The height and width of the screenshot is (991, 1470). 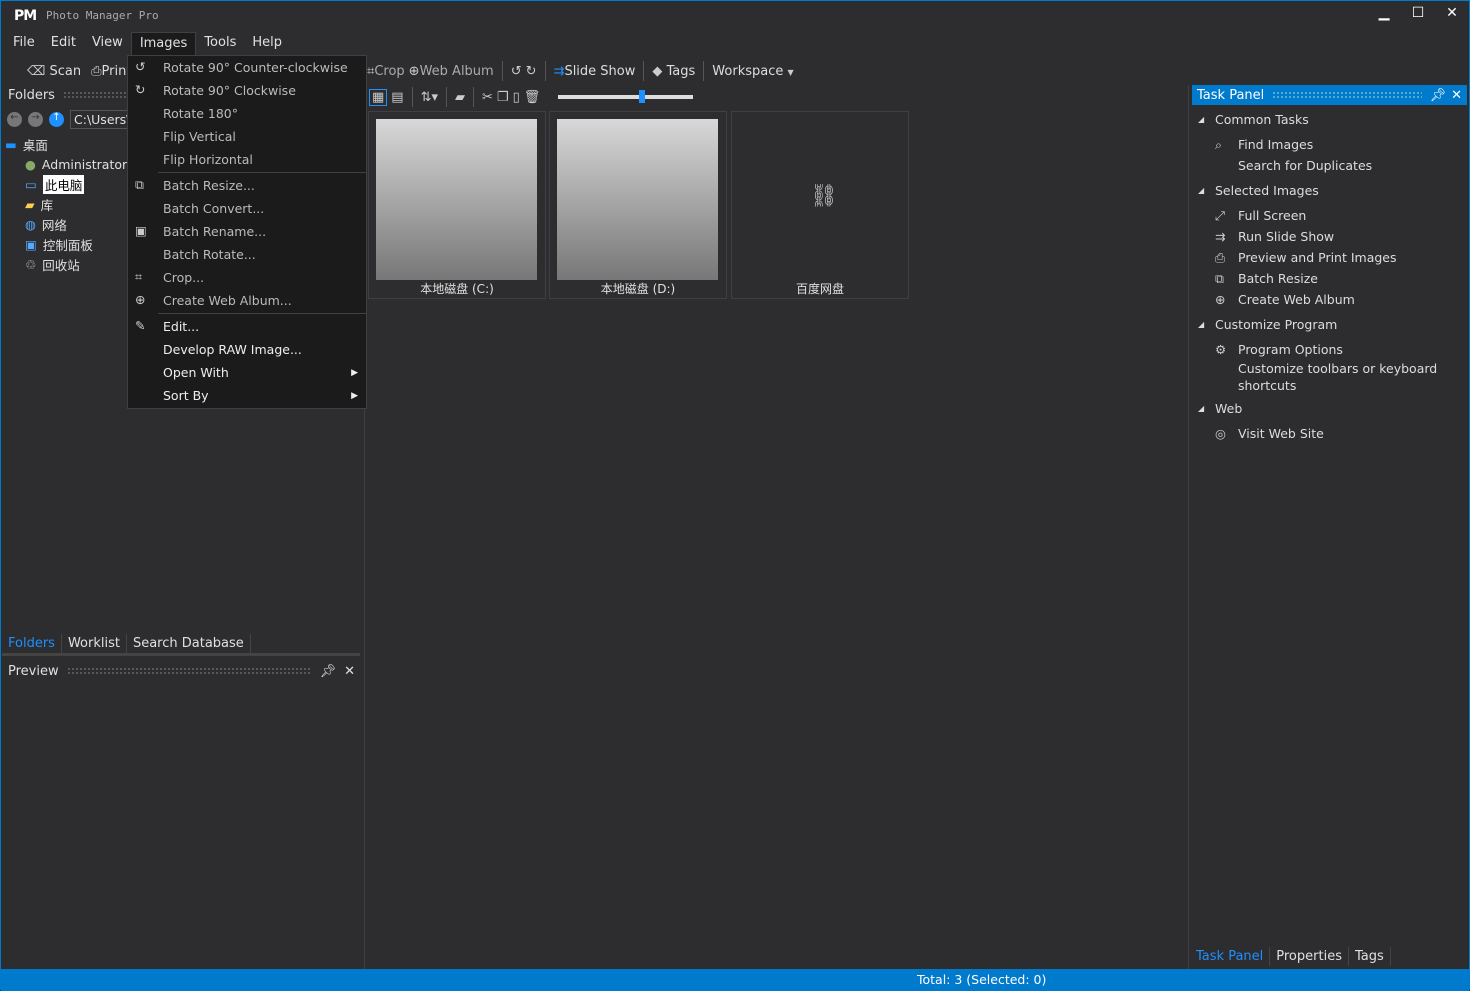 I want to click on web-album-button: ⊕Web Album, so click(x=451, y=71).